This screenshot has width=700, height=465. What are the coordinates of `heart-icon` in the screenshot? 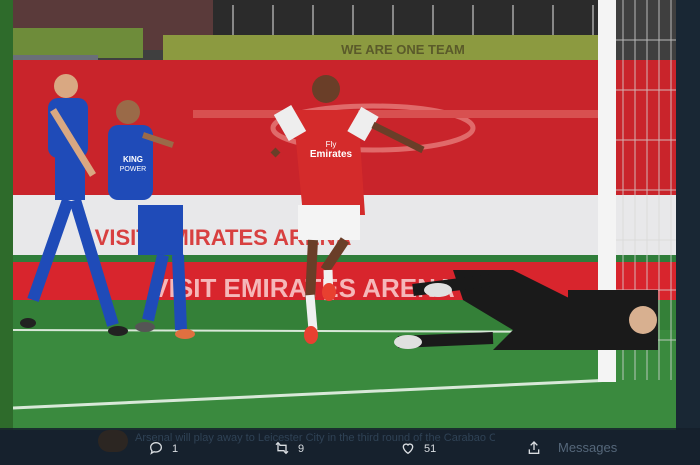 It's located at (408, 449).